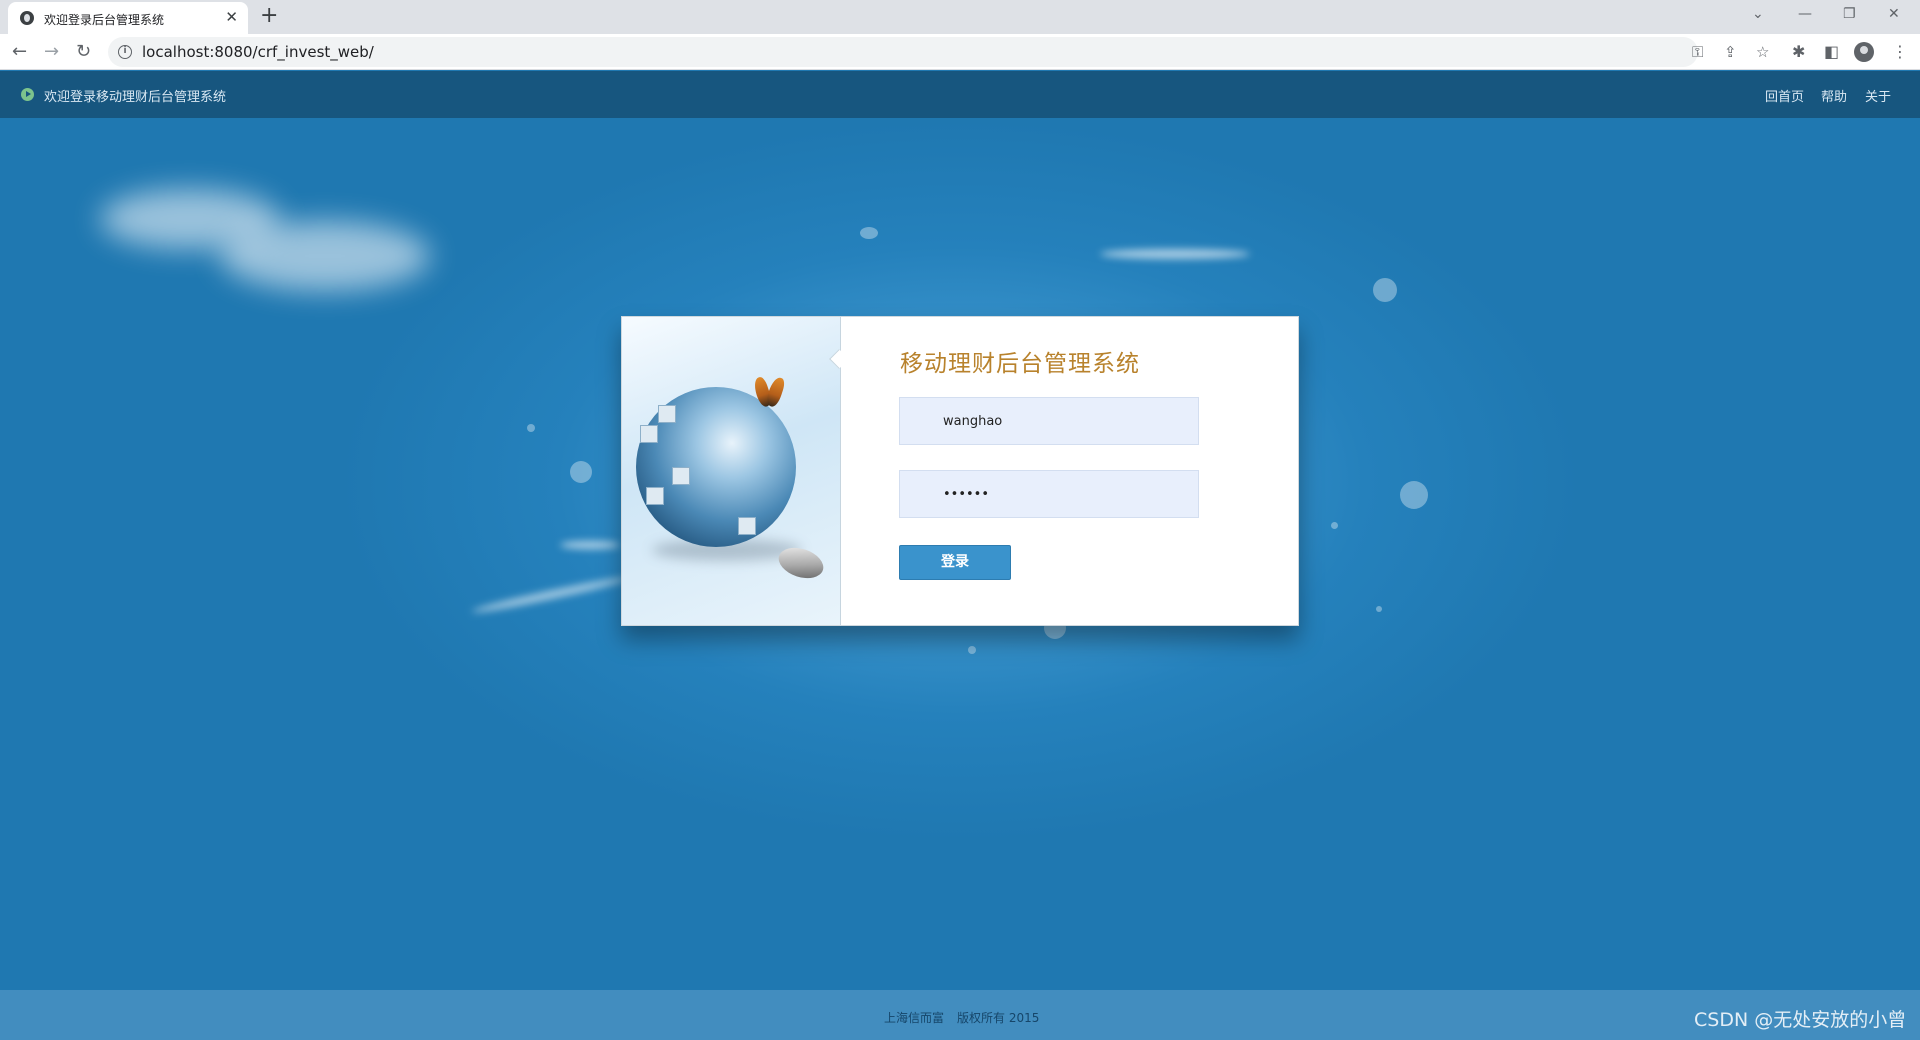  What do you see at coordinates (1878, 95) in the screenshot?
I see `nav-about-link: 关于` at bounding box center [1878, 95].